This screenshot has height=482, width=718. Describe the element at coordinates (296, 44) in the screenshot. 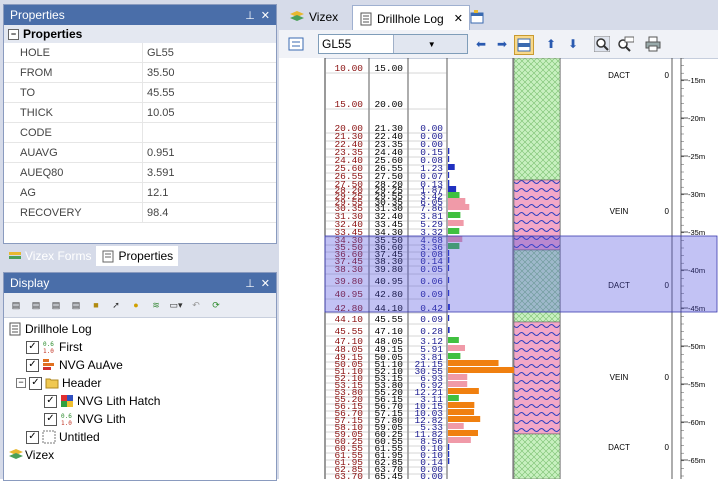

I see `hole-list-icon` at that location.